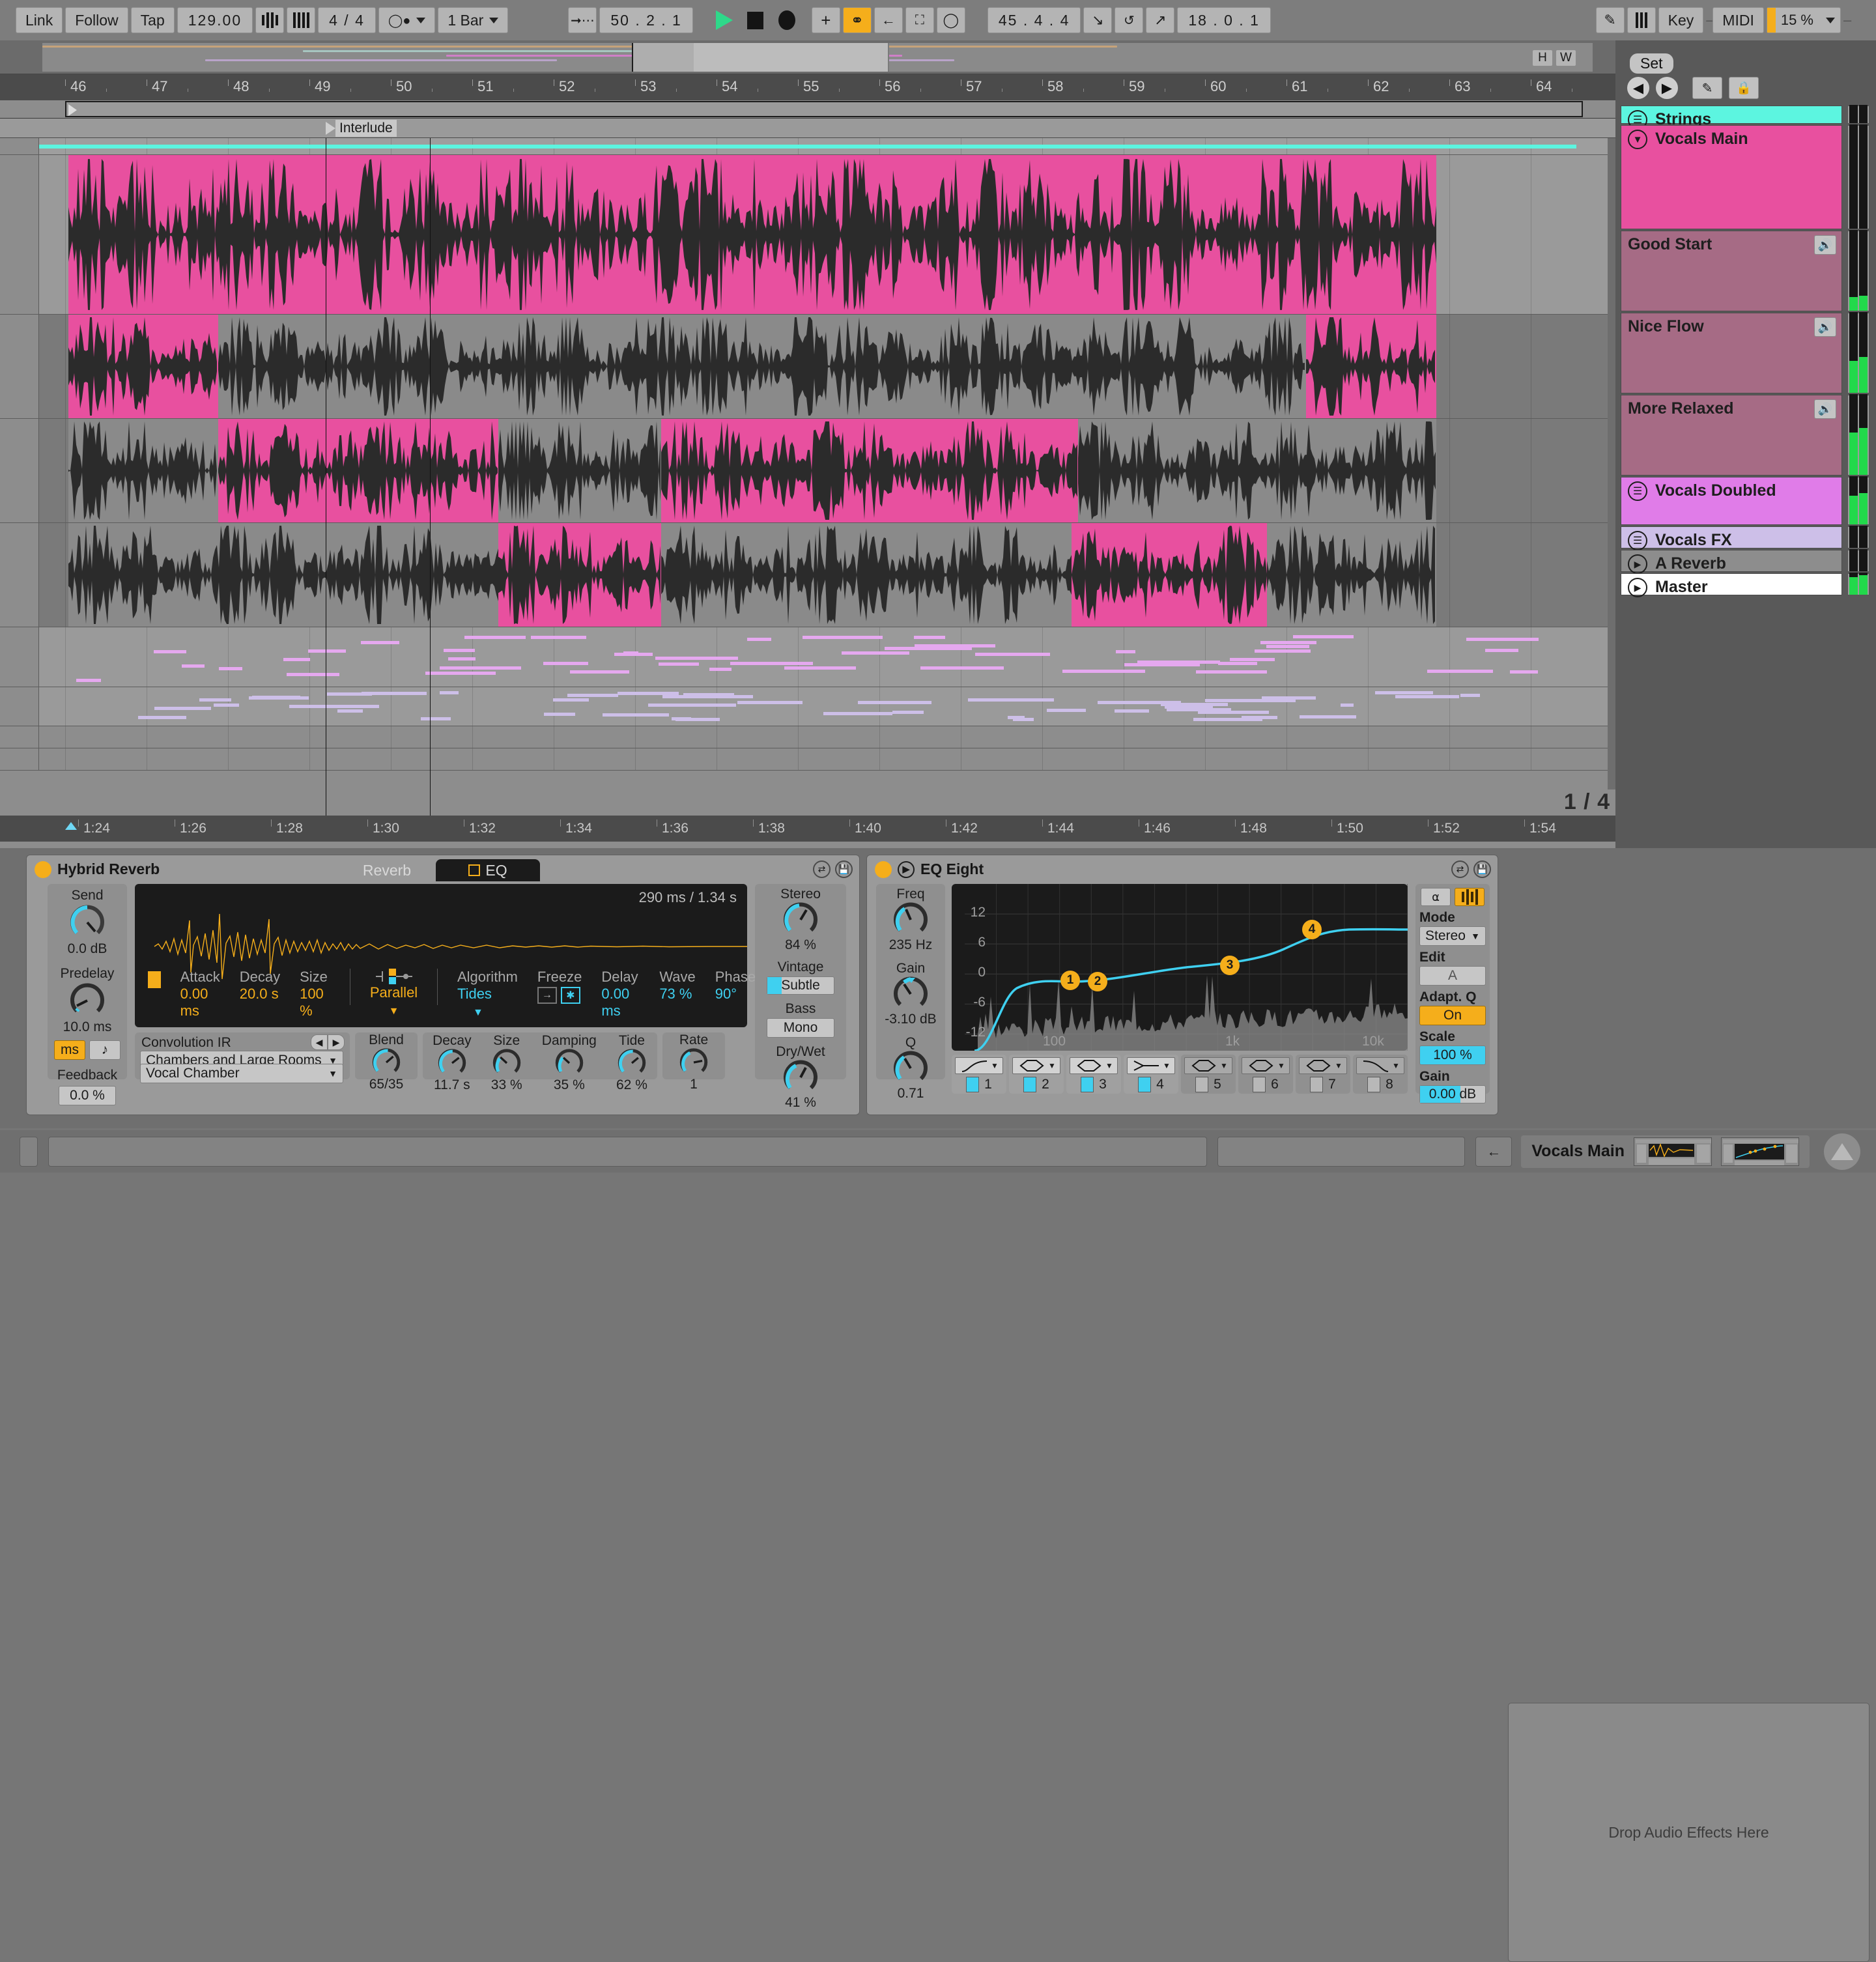 Image resolution: width=1876 pixels, height=1962 pixels. I want to click on device-thumbnail-reverb, so click(1673, 1151).